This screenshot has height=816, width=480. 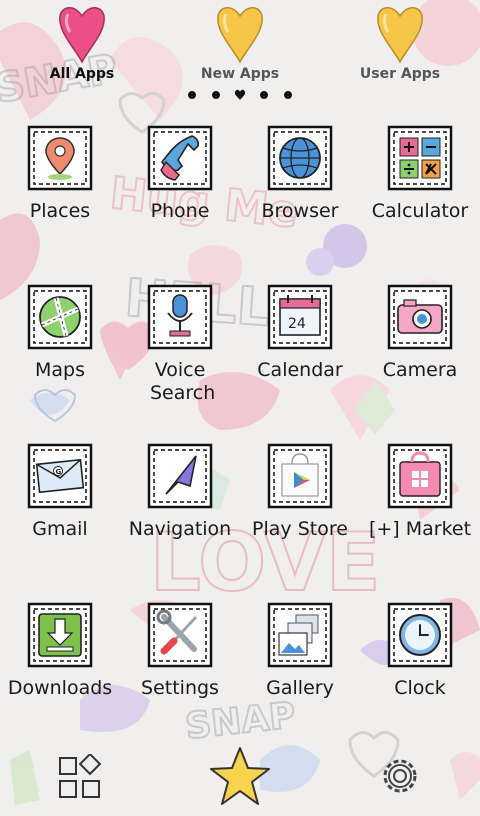 What do you see at coordinates (180, 688) in the screenshot?
I see `app-label: Settings` at bounding box center [180, 688].